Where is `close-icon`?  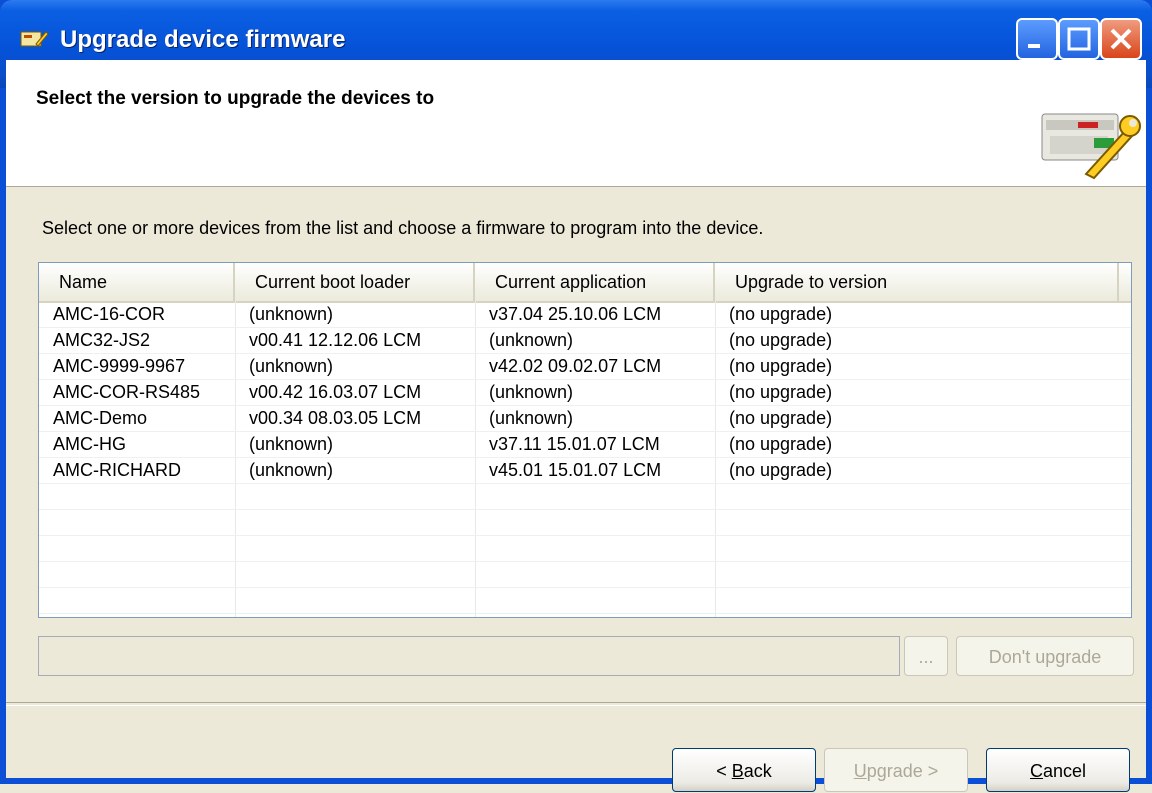 close-icon is located at coordinates (1121, 39).